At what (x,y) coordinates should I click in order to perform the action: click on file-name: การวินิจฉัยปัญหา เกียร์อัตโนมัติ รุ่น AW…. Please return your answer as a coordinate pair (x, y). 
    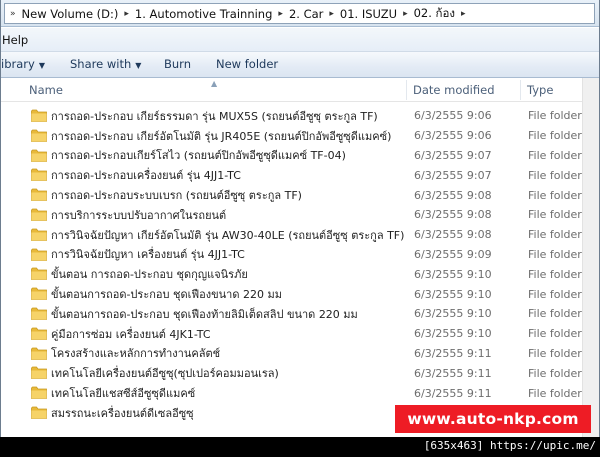
    Looking at the image, I should click on (228, 235).